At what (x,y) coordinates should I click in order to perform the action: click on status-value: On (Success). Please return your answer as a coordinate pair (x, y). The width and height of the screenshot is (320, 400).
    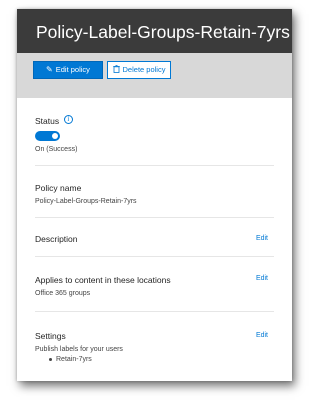
    Looking at the image, I should click on (56, 149).